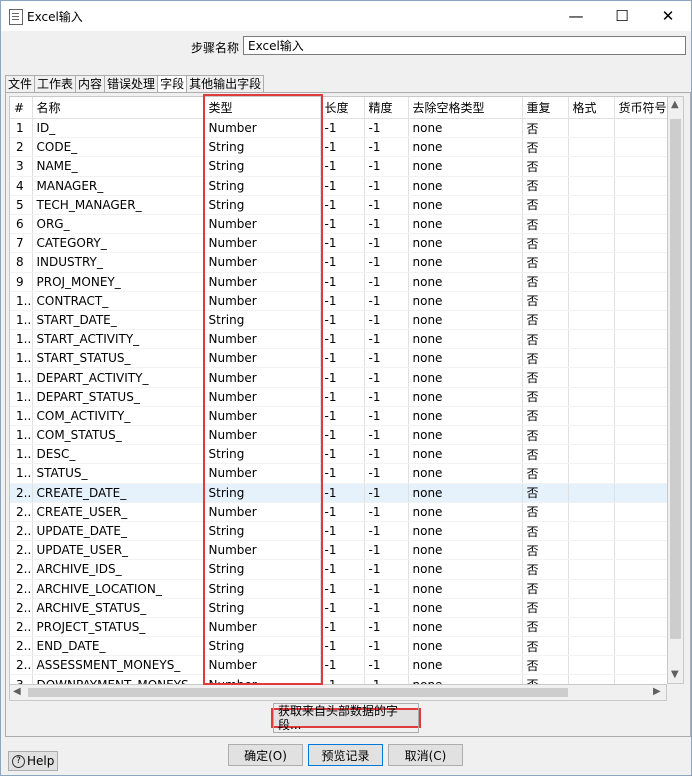 This screenshot has height=776, width=692. What do you see at coordinates (339, 205) in the screenshot?
I see `table-row: 5 TECH_MANAGER_ String -1 -1 none 否` at bounding box center [339, 205].